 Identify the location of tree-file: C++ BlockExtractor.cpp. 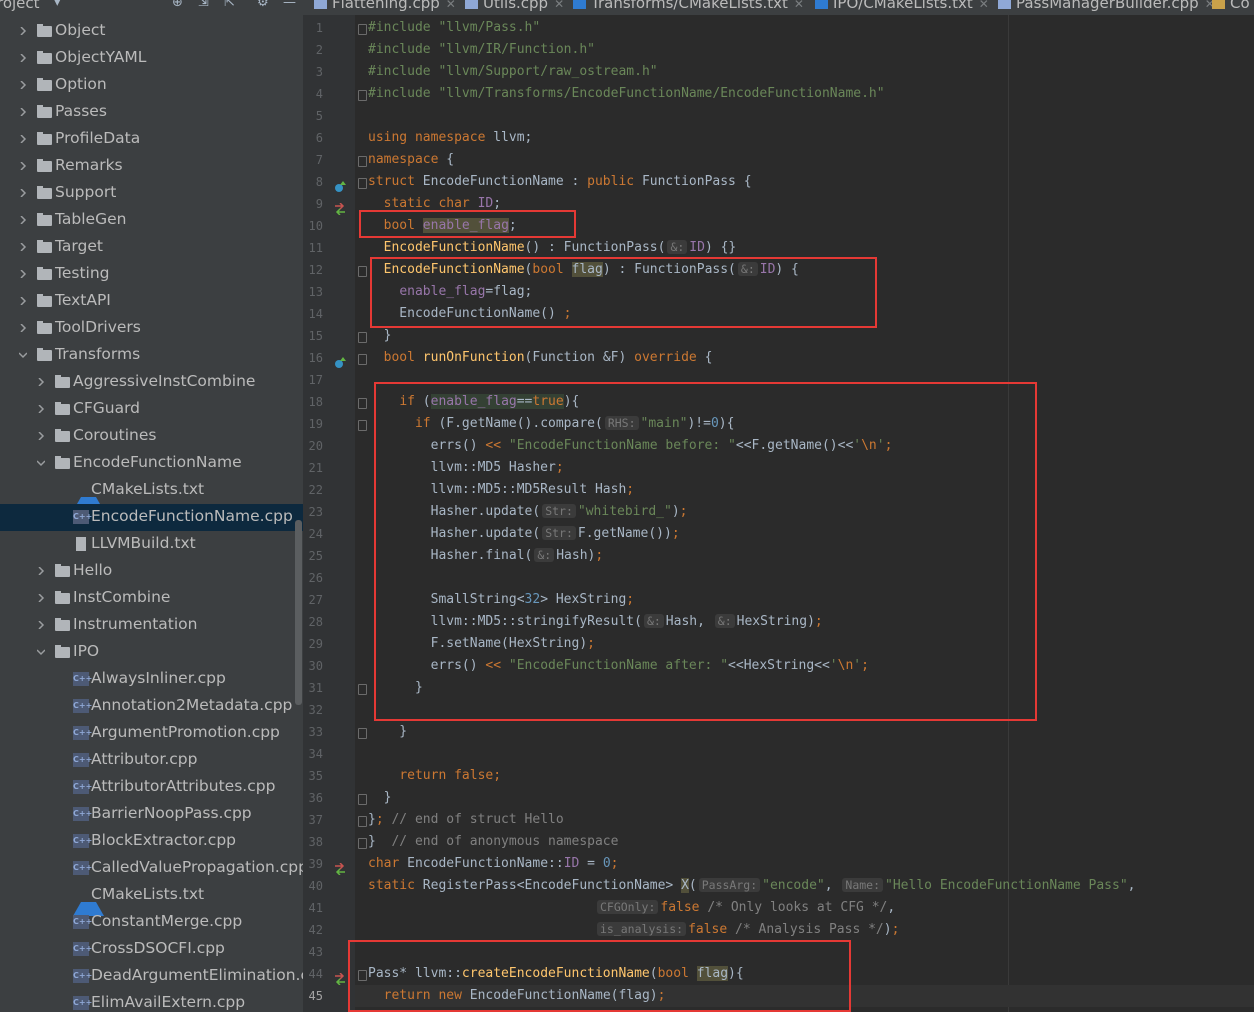
(151, 841).